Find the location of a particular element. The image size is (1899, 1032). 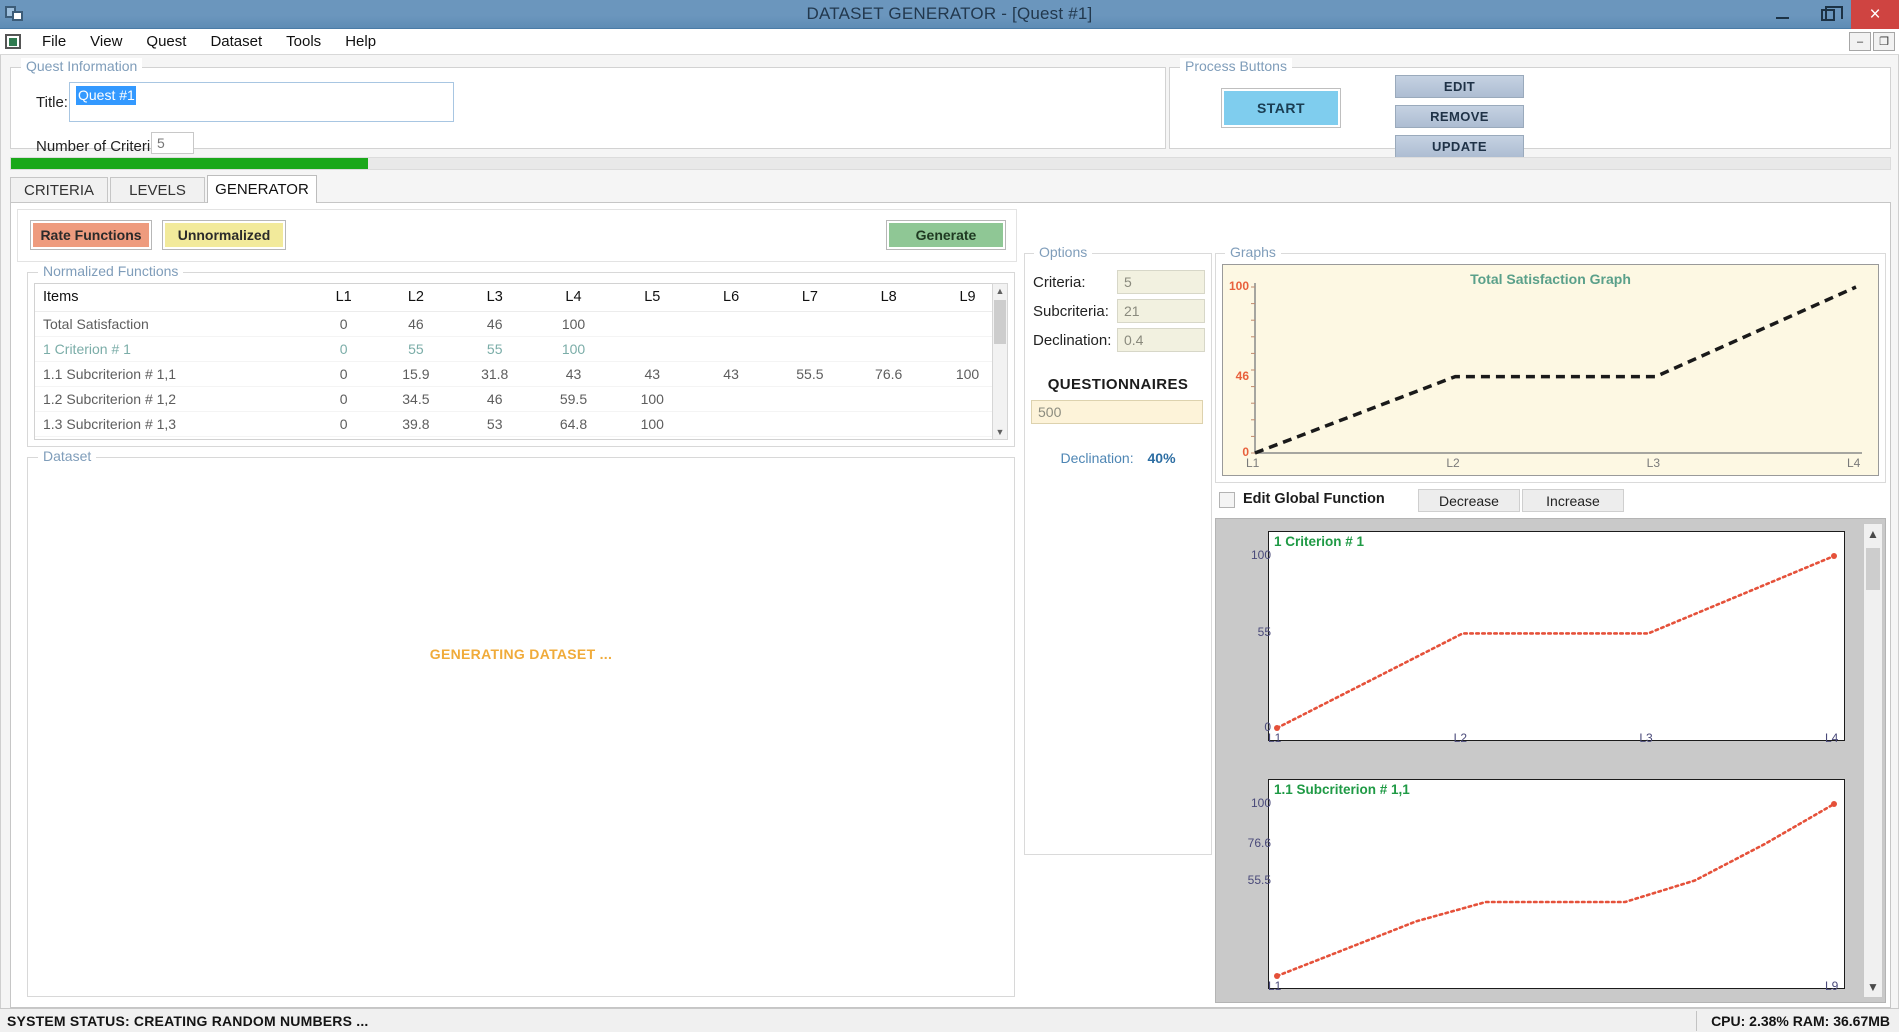

chevron-up-icon: ▲ is located at coordinates (1873, 534).